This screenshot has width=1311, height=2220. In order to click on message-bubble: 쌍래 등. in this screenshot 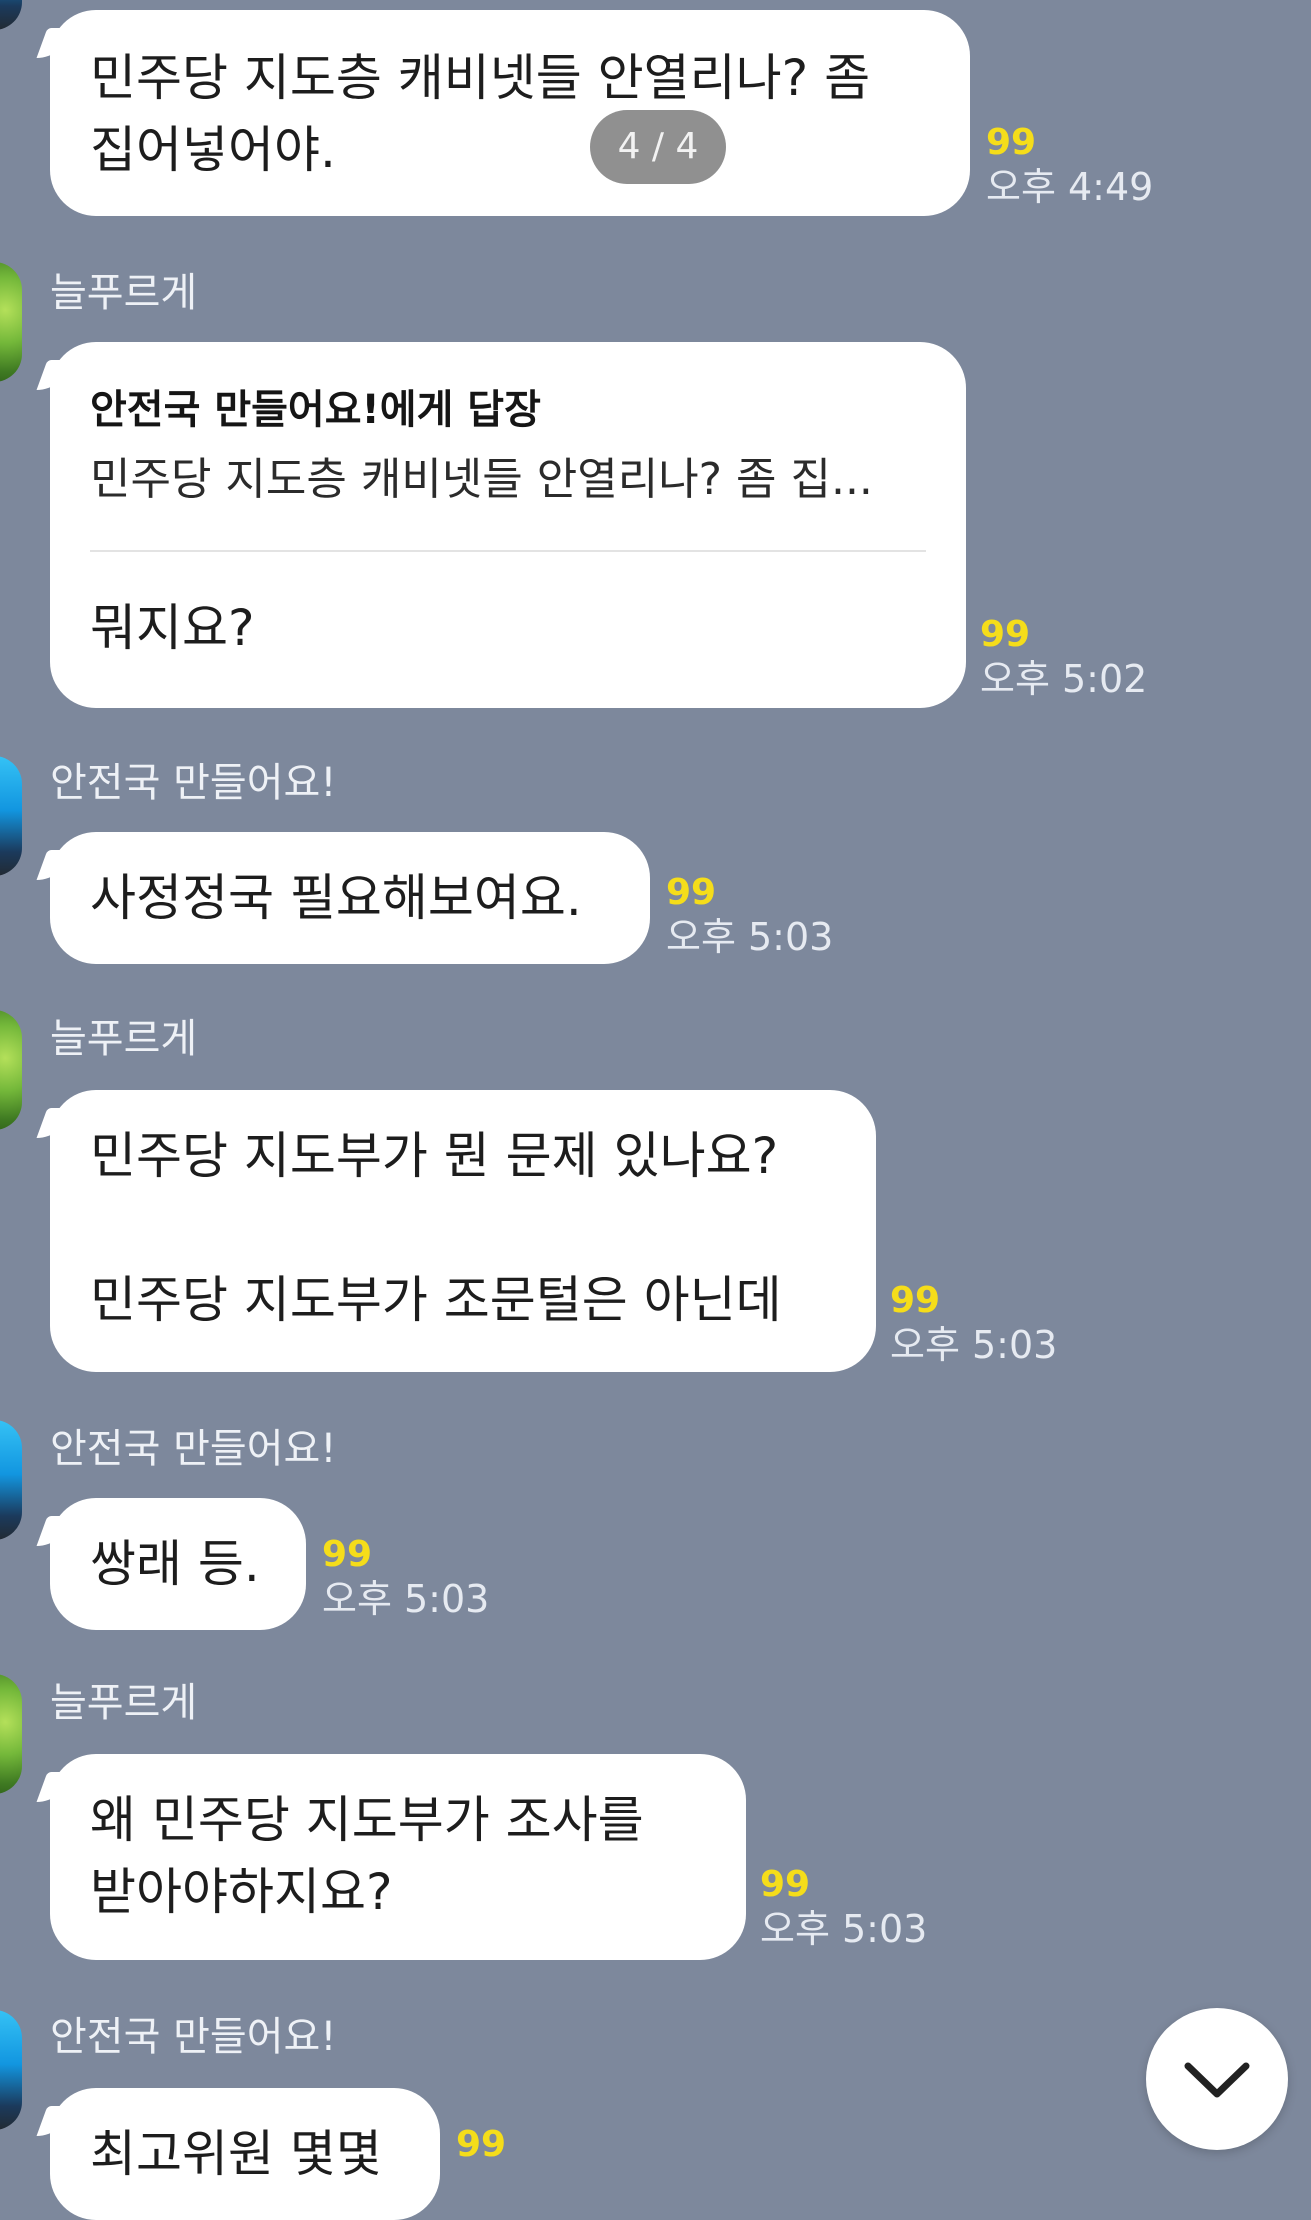, I will do `click(178, 1564)`.